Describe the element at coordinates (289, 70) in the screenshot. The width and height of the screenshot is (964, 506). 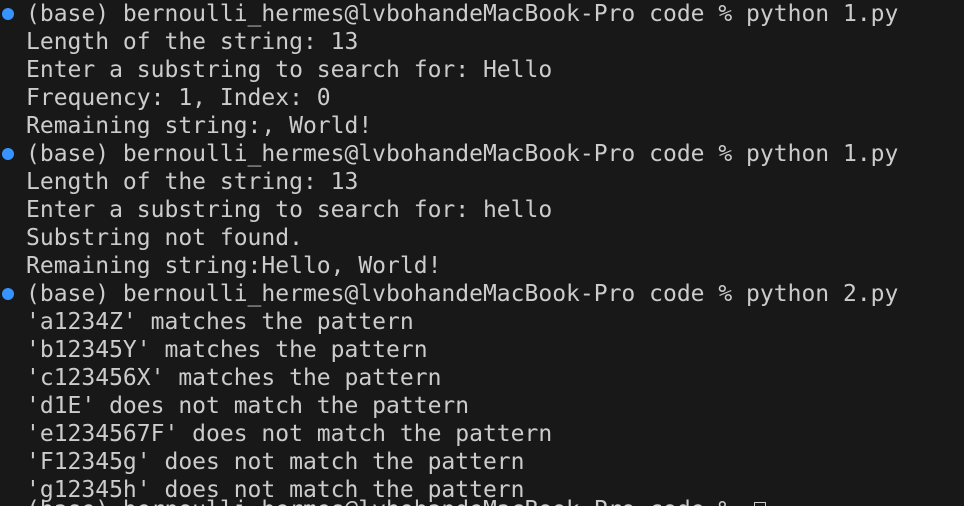
I see `output-line: Enter a substring to search for: Hello` at that location.